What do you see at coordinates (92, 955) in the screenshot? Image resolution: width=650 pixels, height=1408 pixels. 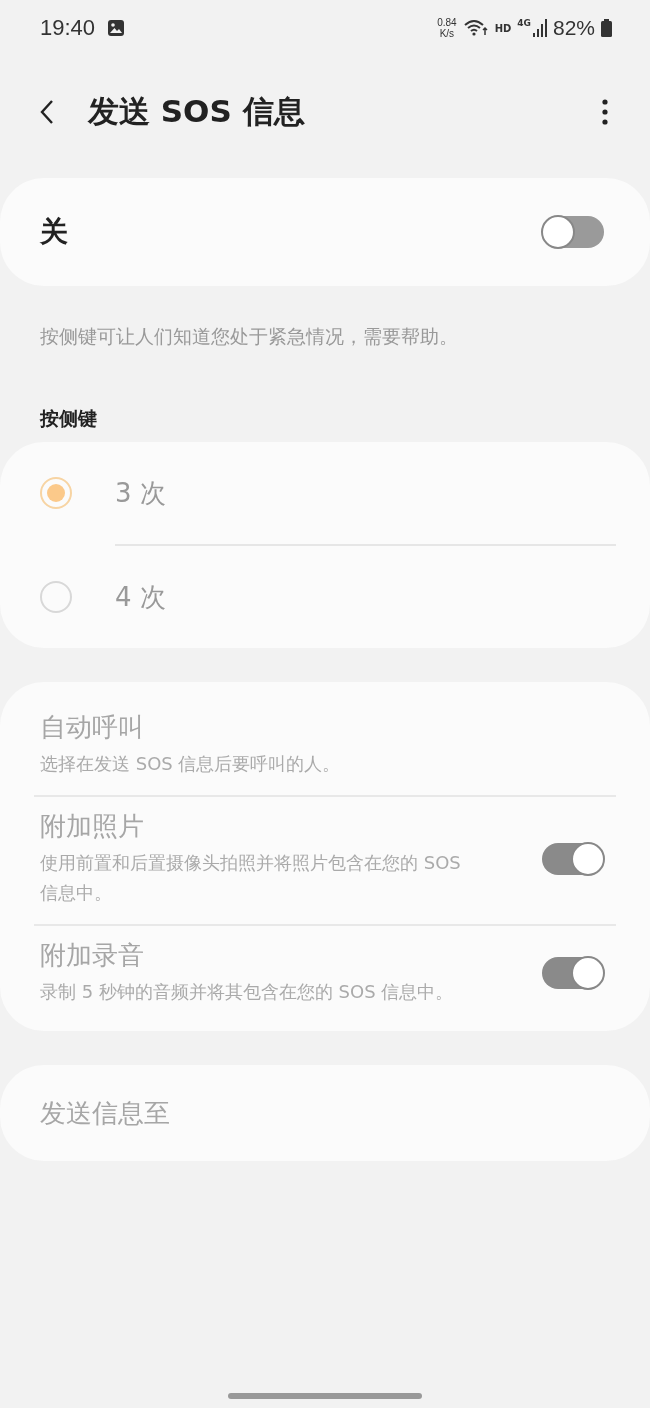 I see `setting-title: 附加录音` at bounding box center [92, 955].